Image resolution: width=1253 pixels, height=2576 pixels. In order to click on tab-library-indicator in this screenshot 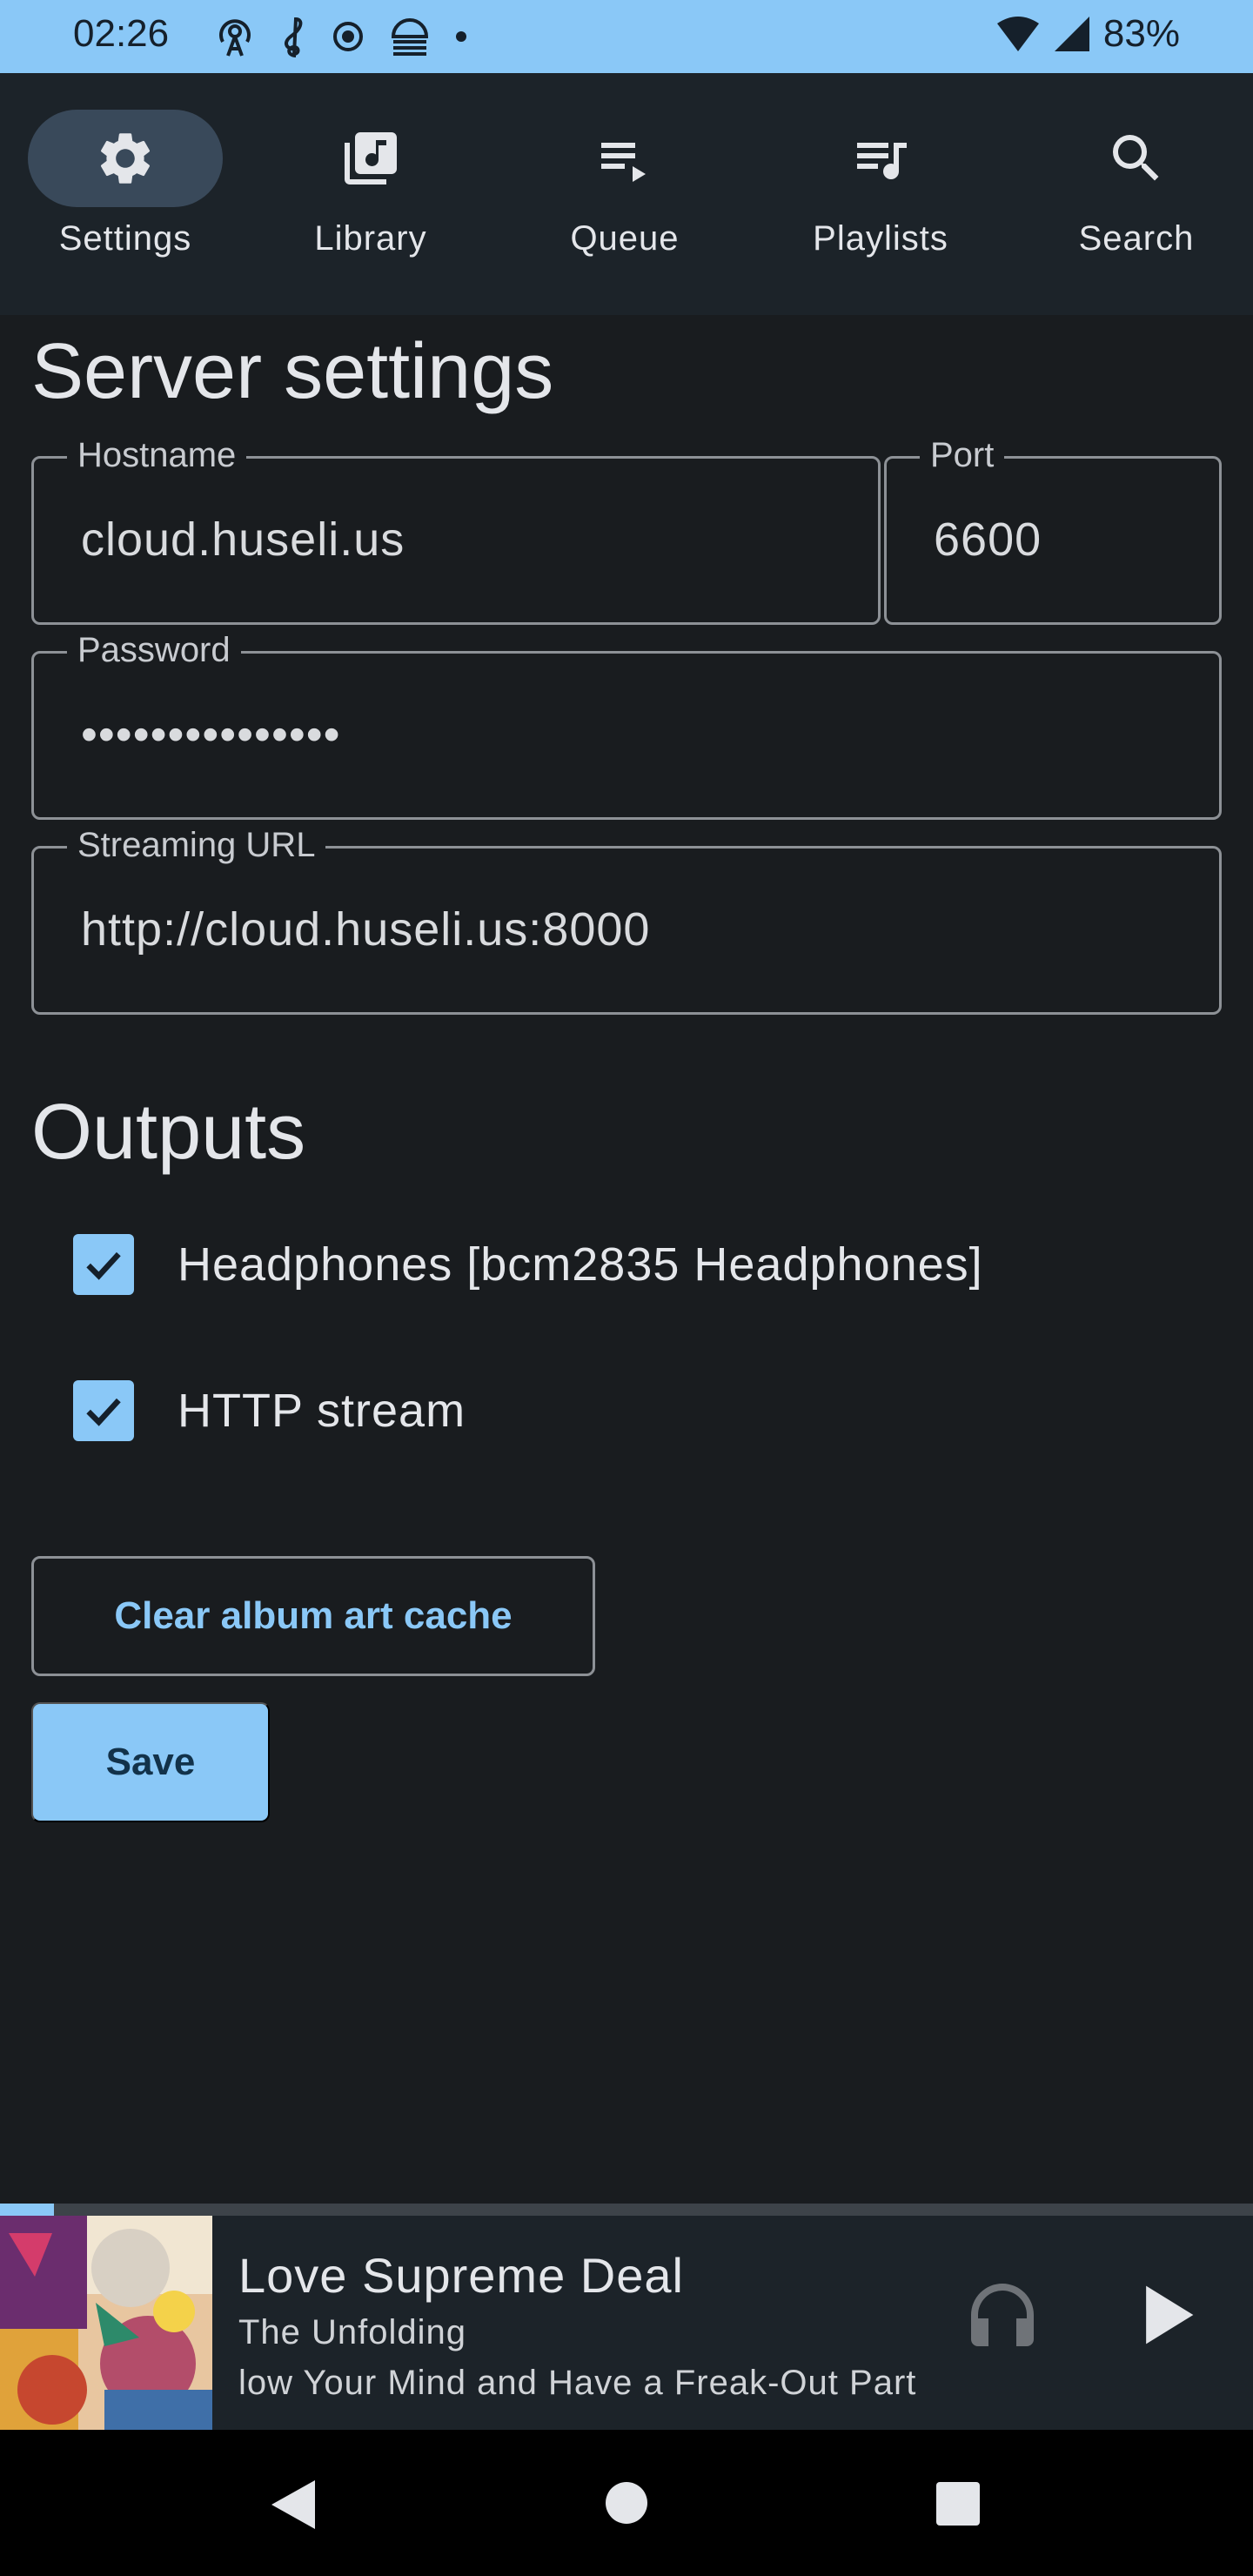, I will do `click(370, 158)`.